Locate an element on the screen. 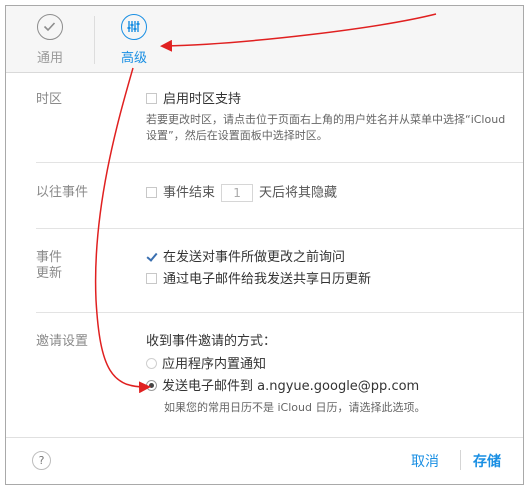 The image size is (531, 490). email-invitation-hint: 如果您的常用日历不是 iCloud 日历，请选择此选项。 is located at coordinates (295, 407).